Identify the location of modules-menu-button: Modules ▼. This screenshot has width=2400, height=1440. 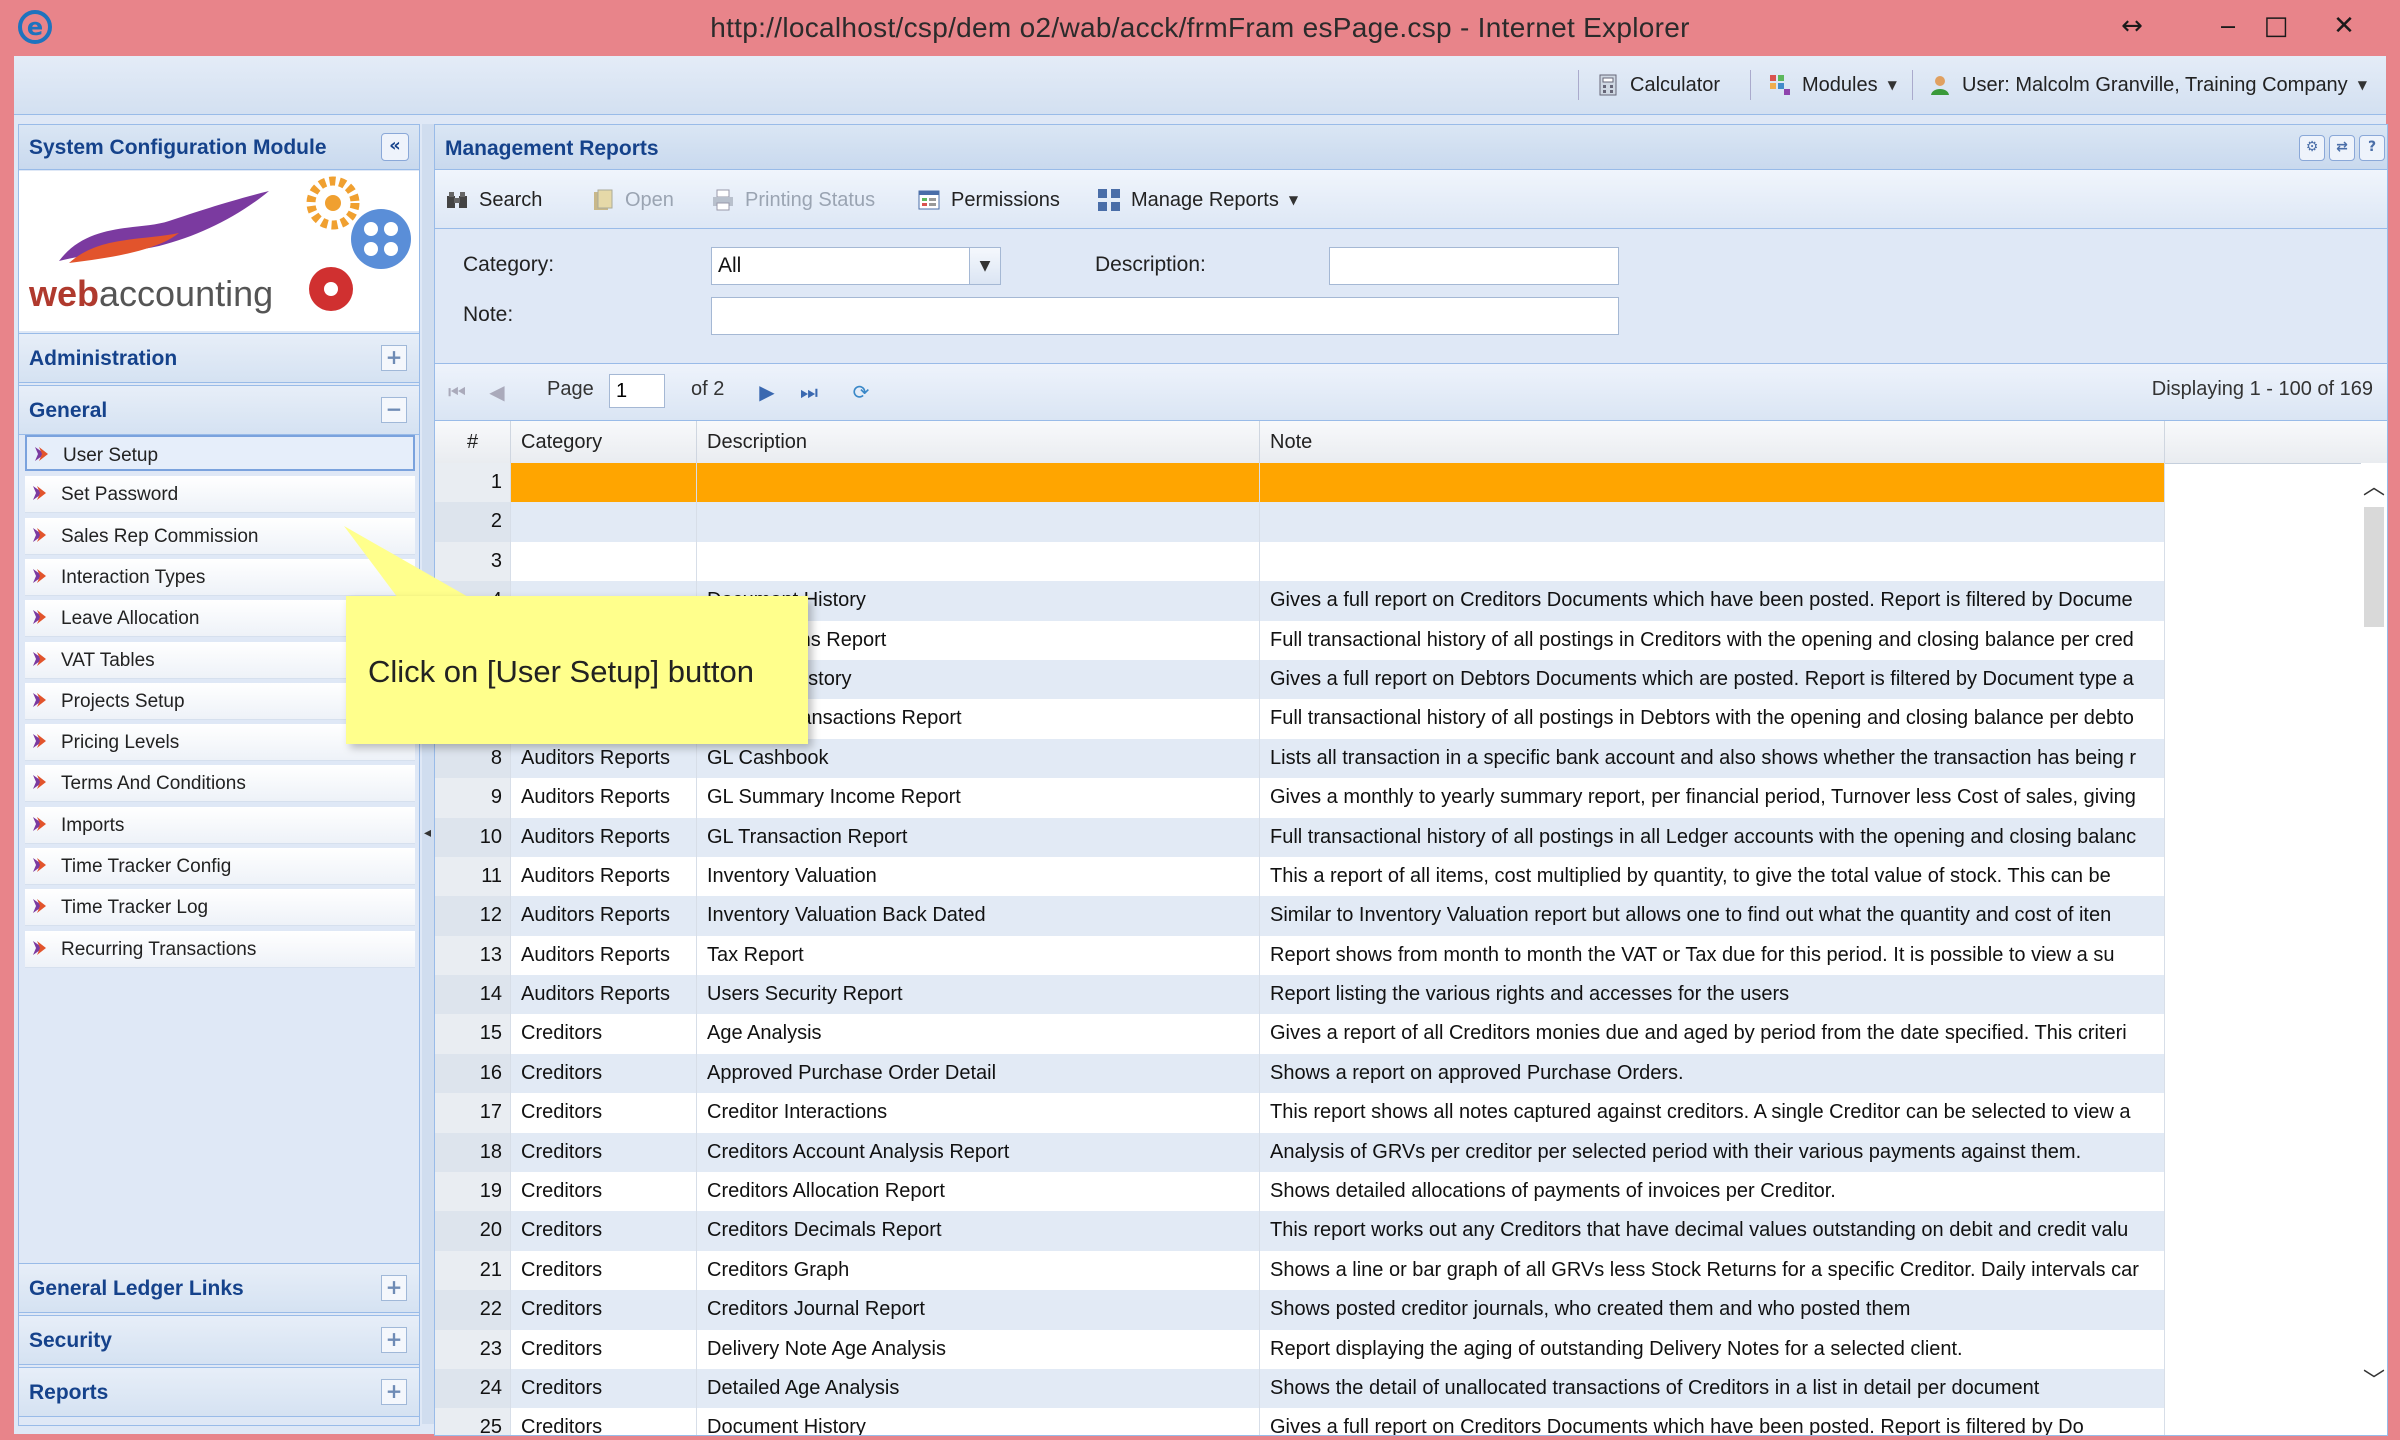
(1832, 85).